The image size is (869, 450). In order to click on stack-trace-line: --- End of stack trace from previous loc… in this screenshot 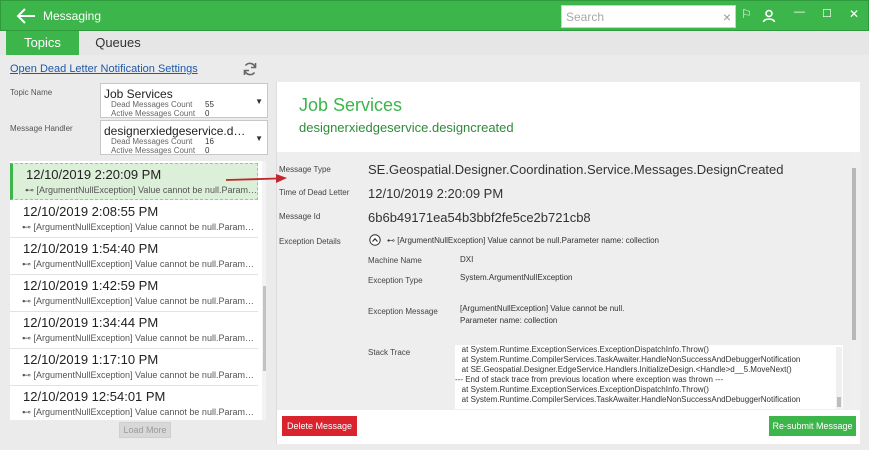, I will do `click(589, 379)`.